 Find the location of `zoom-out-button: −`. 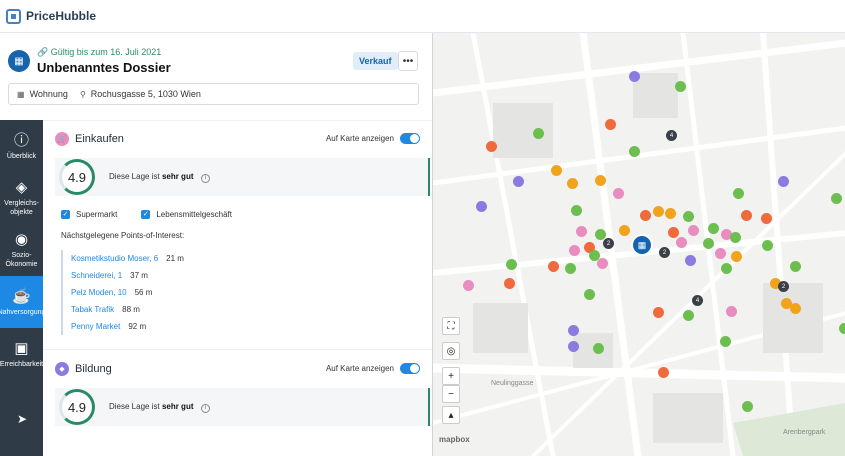

zoom-out-button: − is located at coordinates (451, 394).